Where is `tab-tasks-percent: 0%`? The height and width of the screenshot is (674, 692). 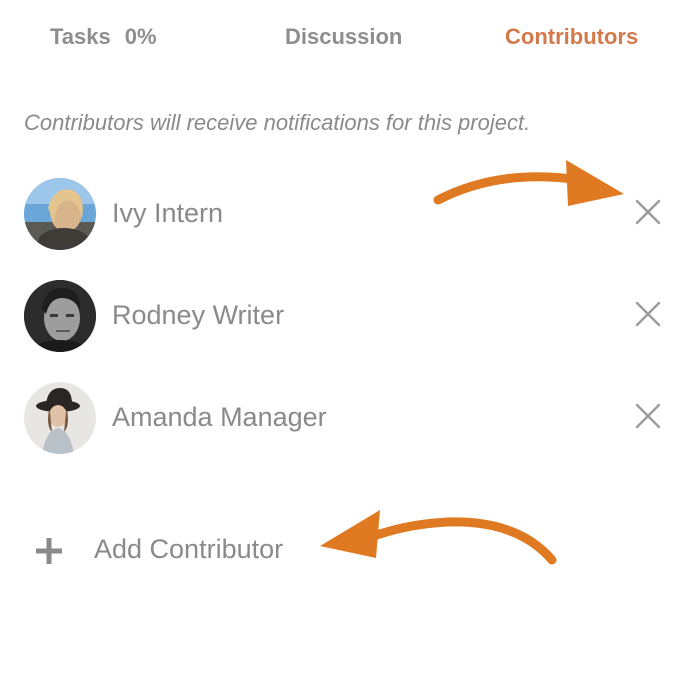 tab-tasks-percent: 0% is located at coordinates (140, 36).